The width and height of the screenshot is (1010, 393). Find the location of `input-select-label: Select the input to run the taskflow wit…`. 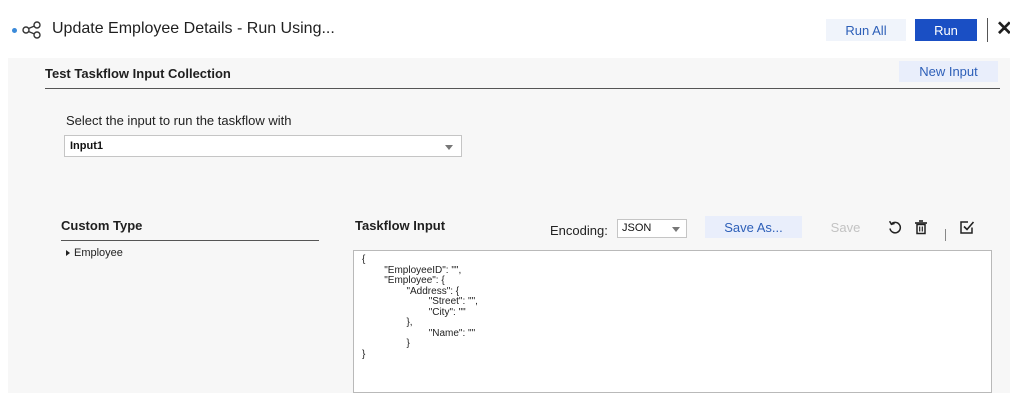

input-select-label: Select the input to run the taskflow wit… is located at coordinates (179, 120).